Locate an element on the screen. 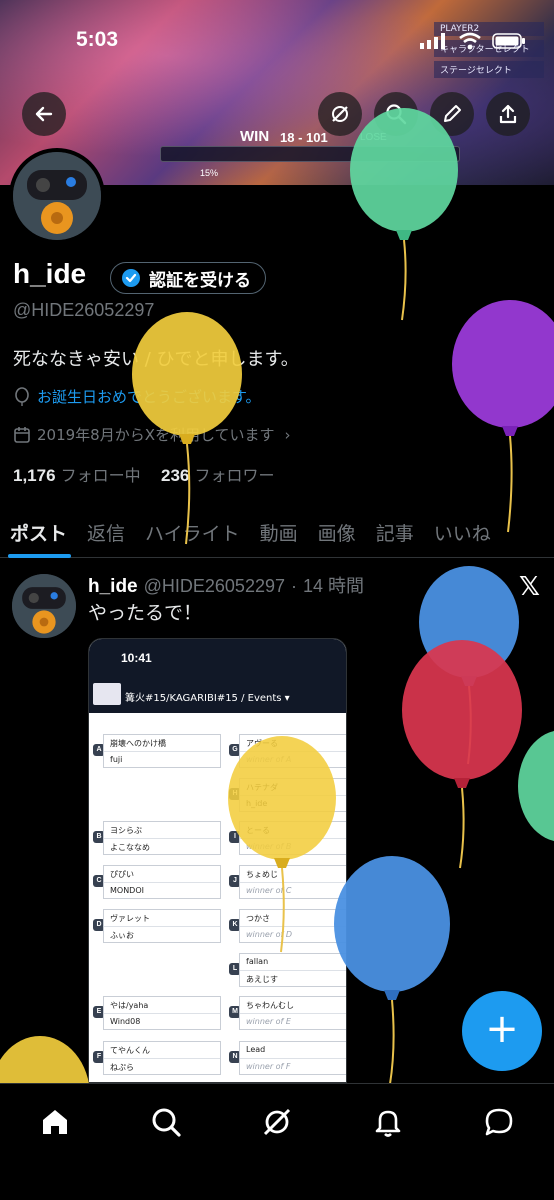 The width and height of the screenshot is (554, 1200). nav-grok is located at coordinates (277, 1122).